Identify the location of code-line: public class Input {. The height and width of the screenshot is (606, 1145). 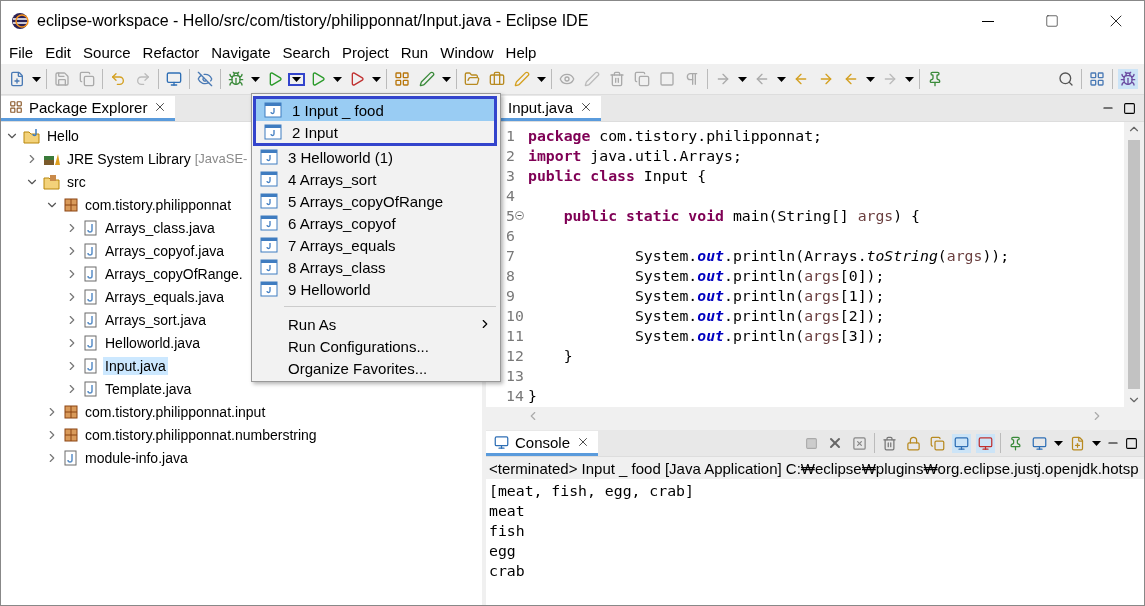
(617, 175).